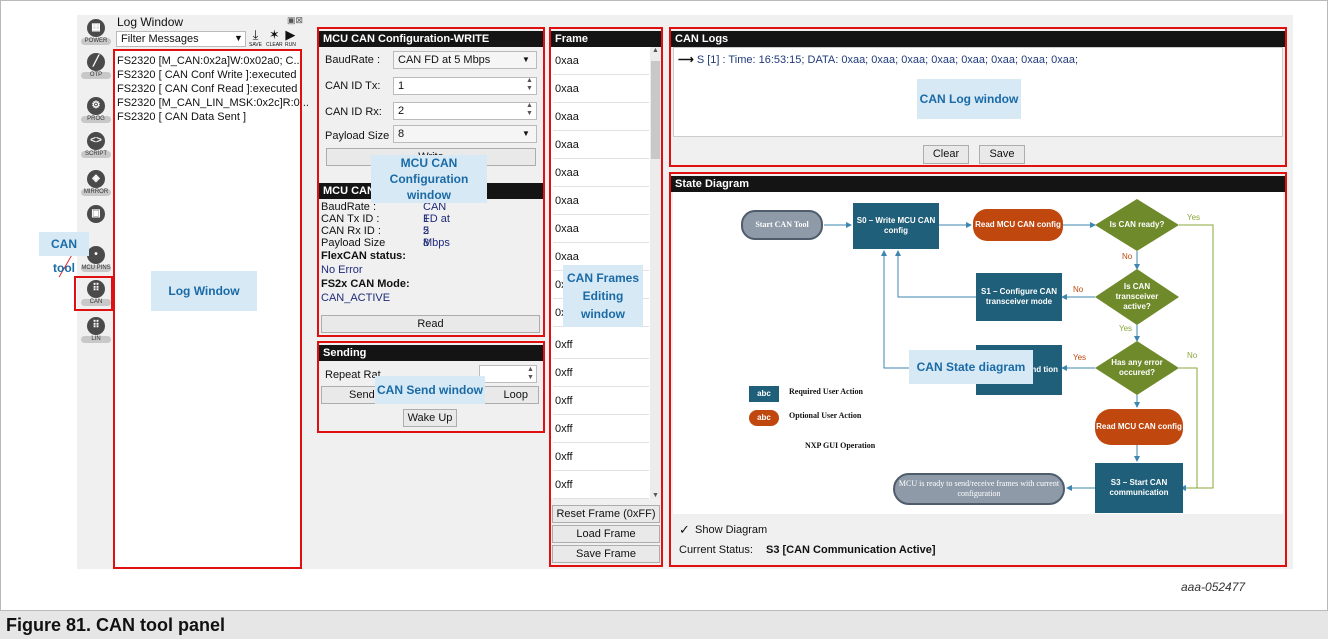 This screenshot has height=640, width=1328. What do you see at coordinates (429, 179) in the screenshot?
I see `callout-config-window: MCU CAN Configuration window` at bounding box center [429, 179].